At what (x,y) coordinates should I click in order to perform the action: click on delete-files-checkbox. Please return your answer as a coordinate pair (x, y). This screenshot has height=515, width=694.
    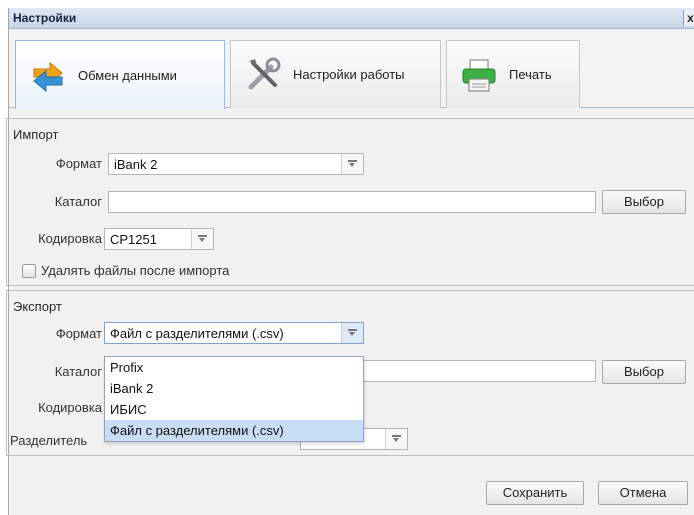
    Looking at the image, I should click on (29, 271).